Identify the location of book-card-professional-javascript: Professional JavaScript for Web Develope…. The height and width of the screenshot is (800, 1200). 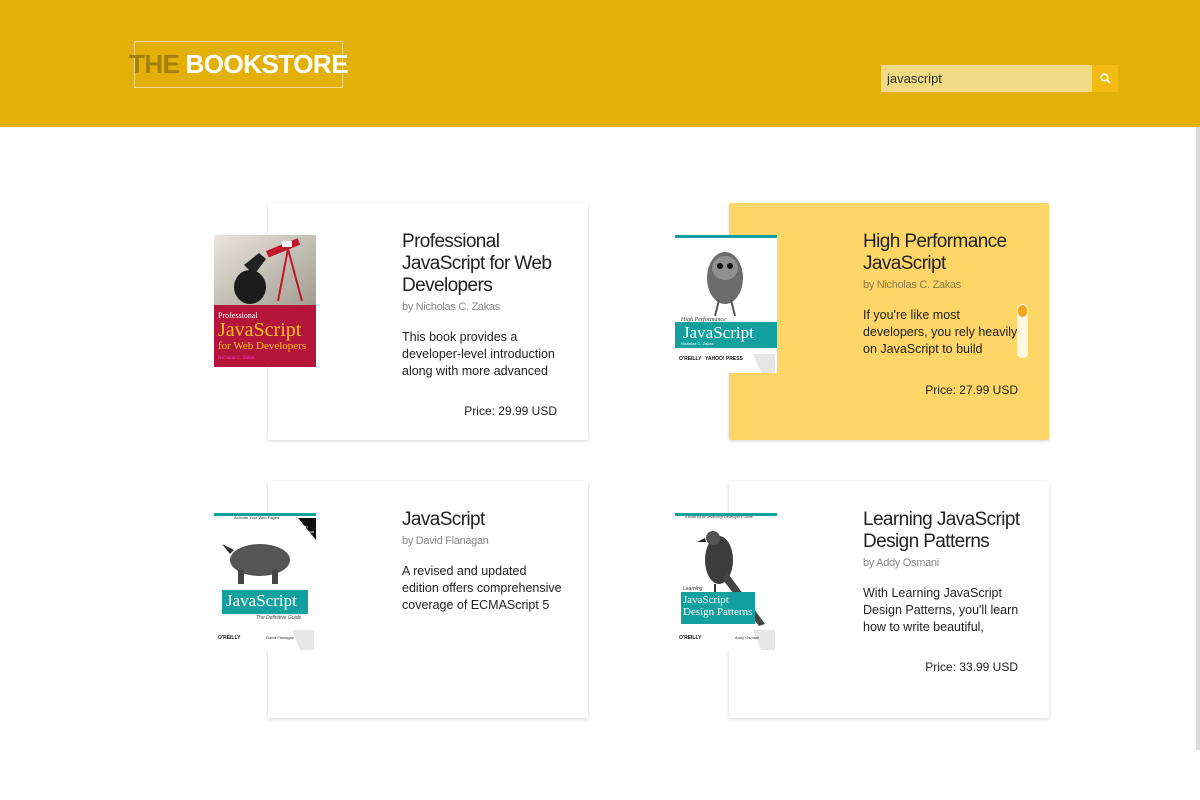
(401, 321).